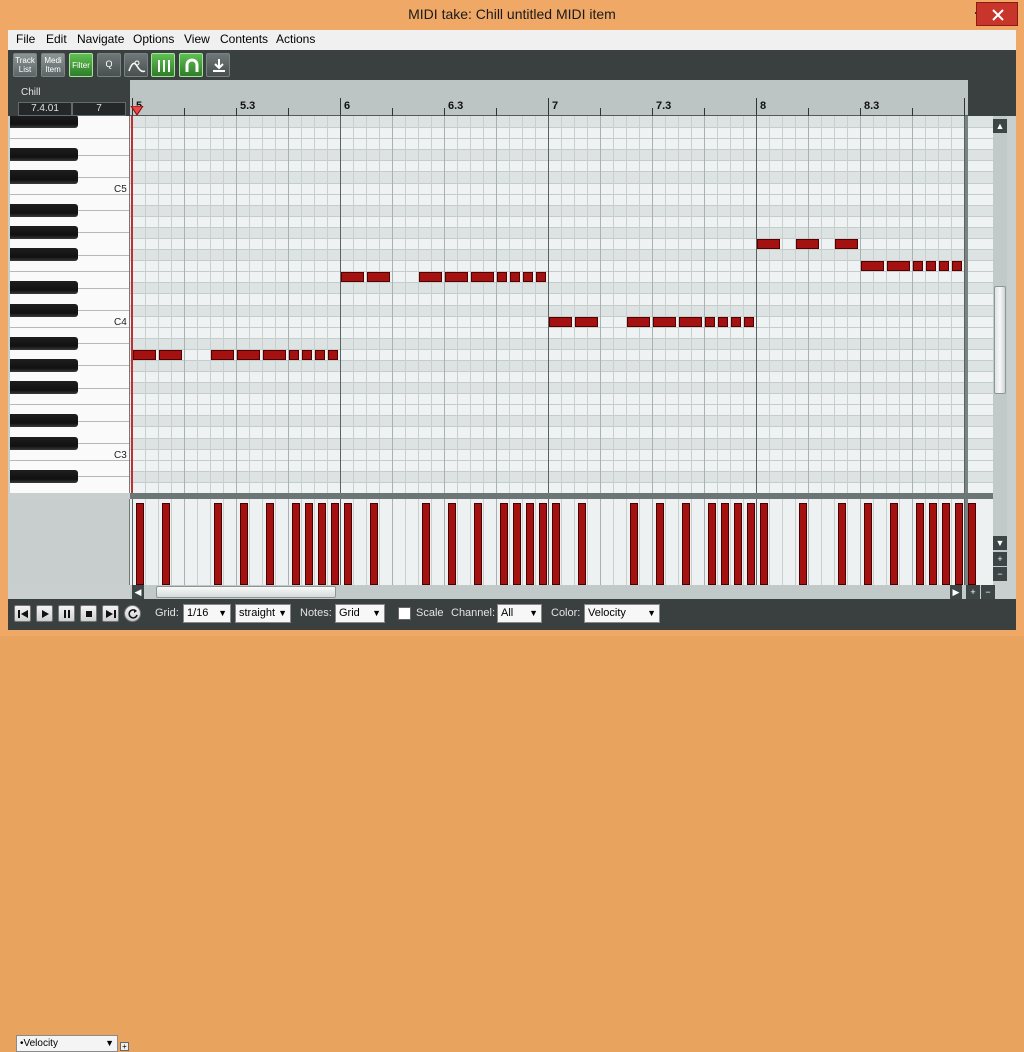 The height and width of the screenshot is (1052, 1024). I want to click on curve-button, so click(136, 65).